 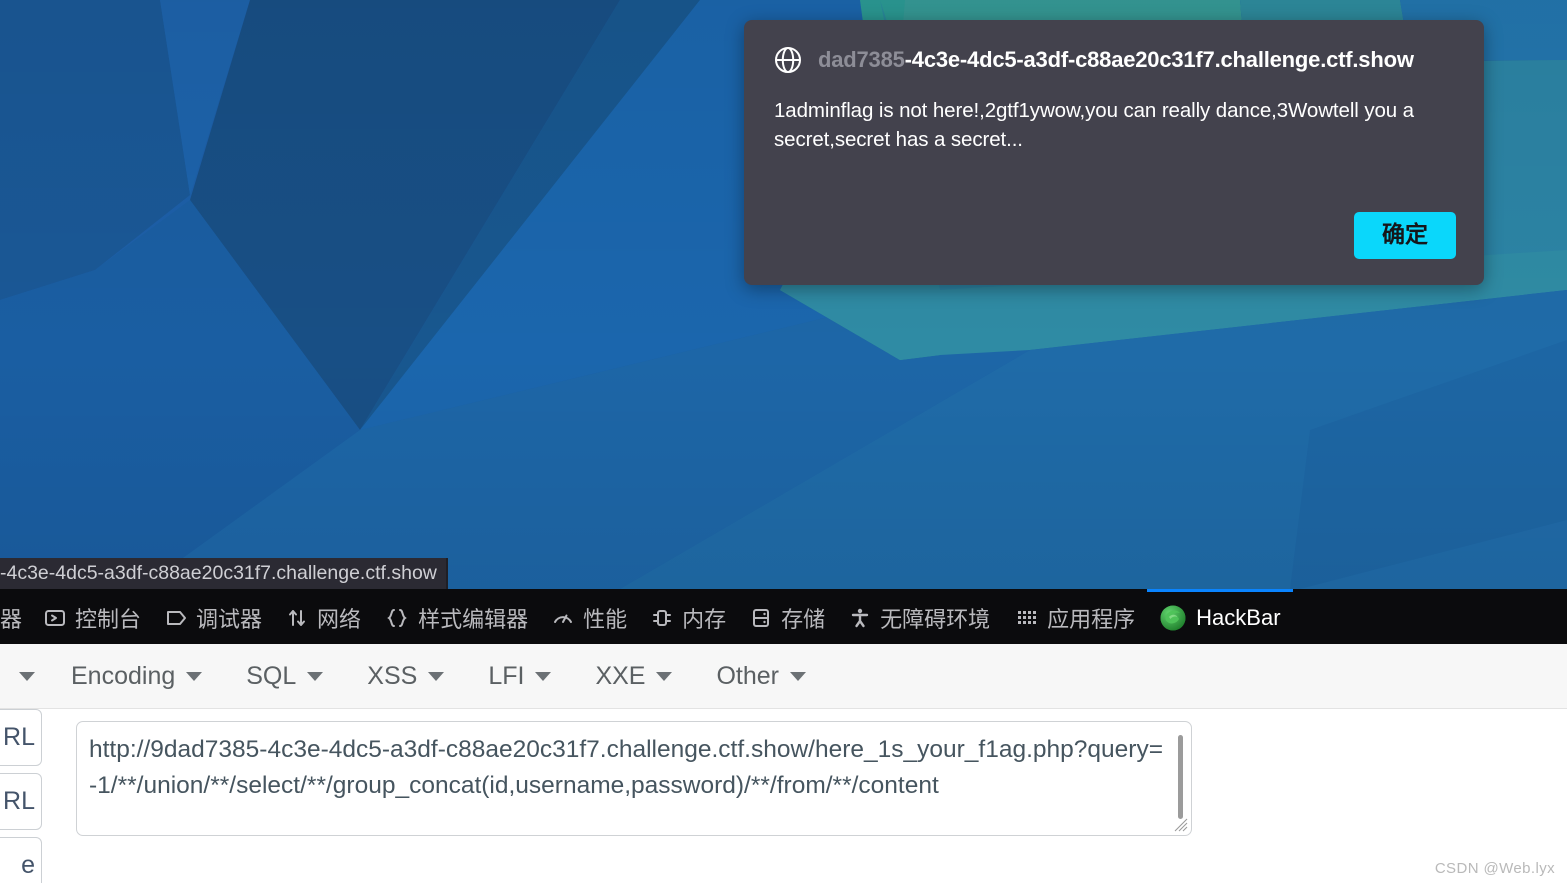 I want to click on alert-ok-button: 确定, so click(x=1405, y=235).